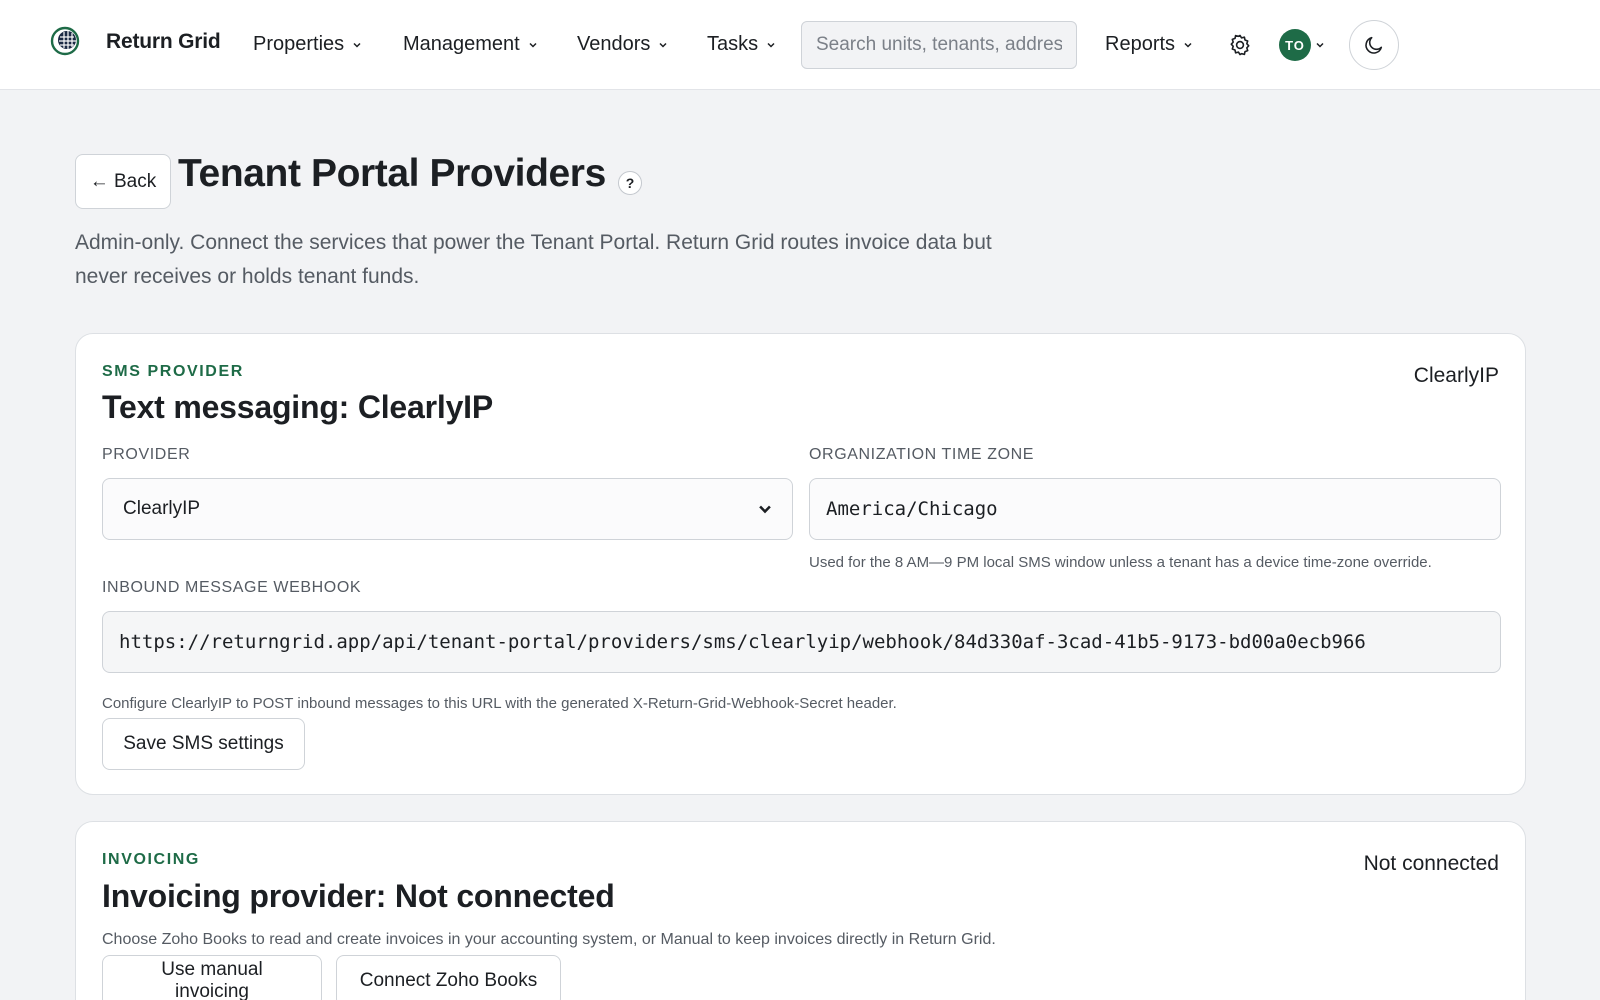 Image resolution: width=1600 pixels, height=1000 pixels. I want to click on nav-management-label: Management, so click(461, 44).